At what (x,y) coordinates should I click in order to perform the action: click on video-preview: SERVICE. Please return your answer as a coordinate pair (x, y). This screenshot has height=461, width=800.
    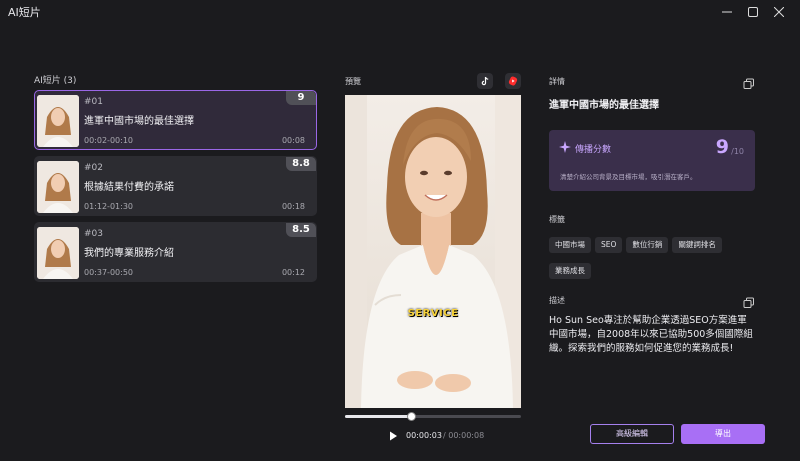
    Looking at the image, I should click on (433, 251).